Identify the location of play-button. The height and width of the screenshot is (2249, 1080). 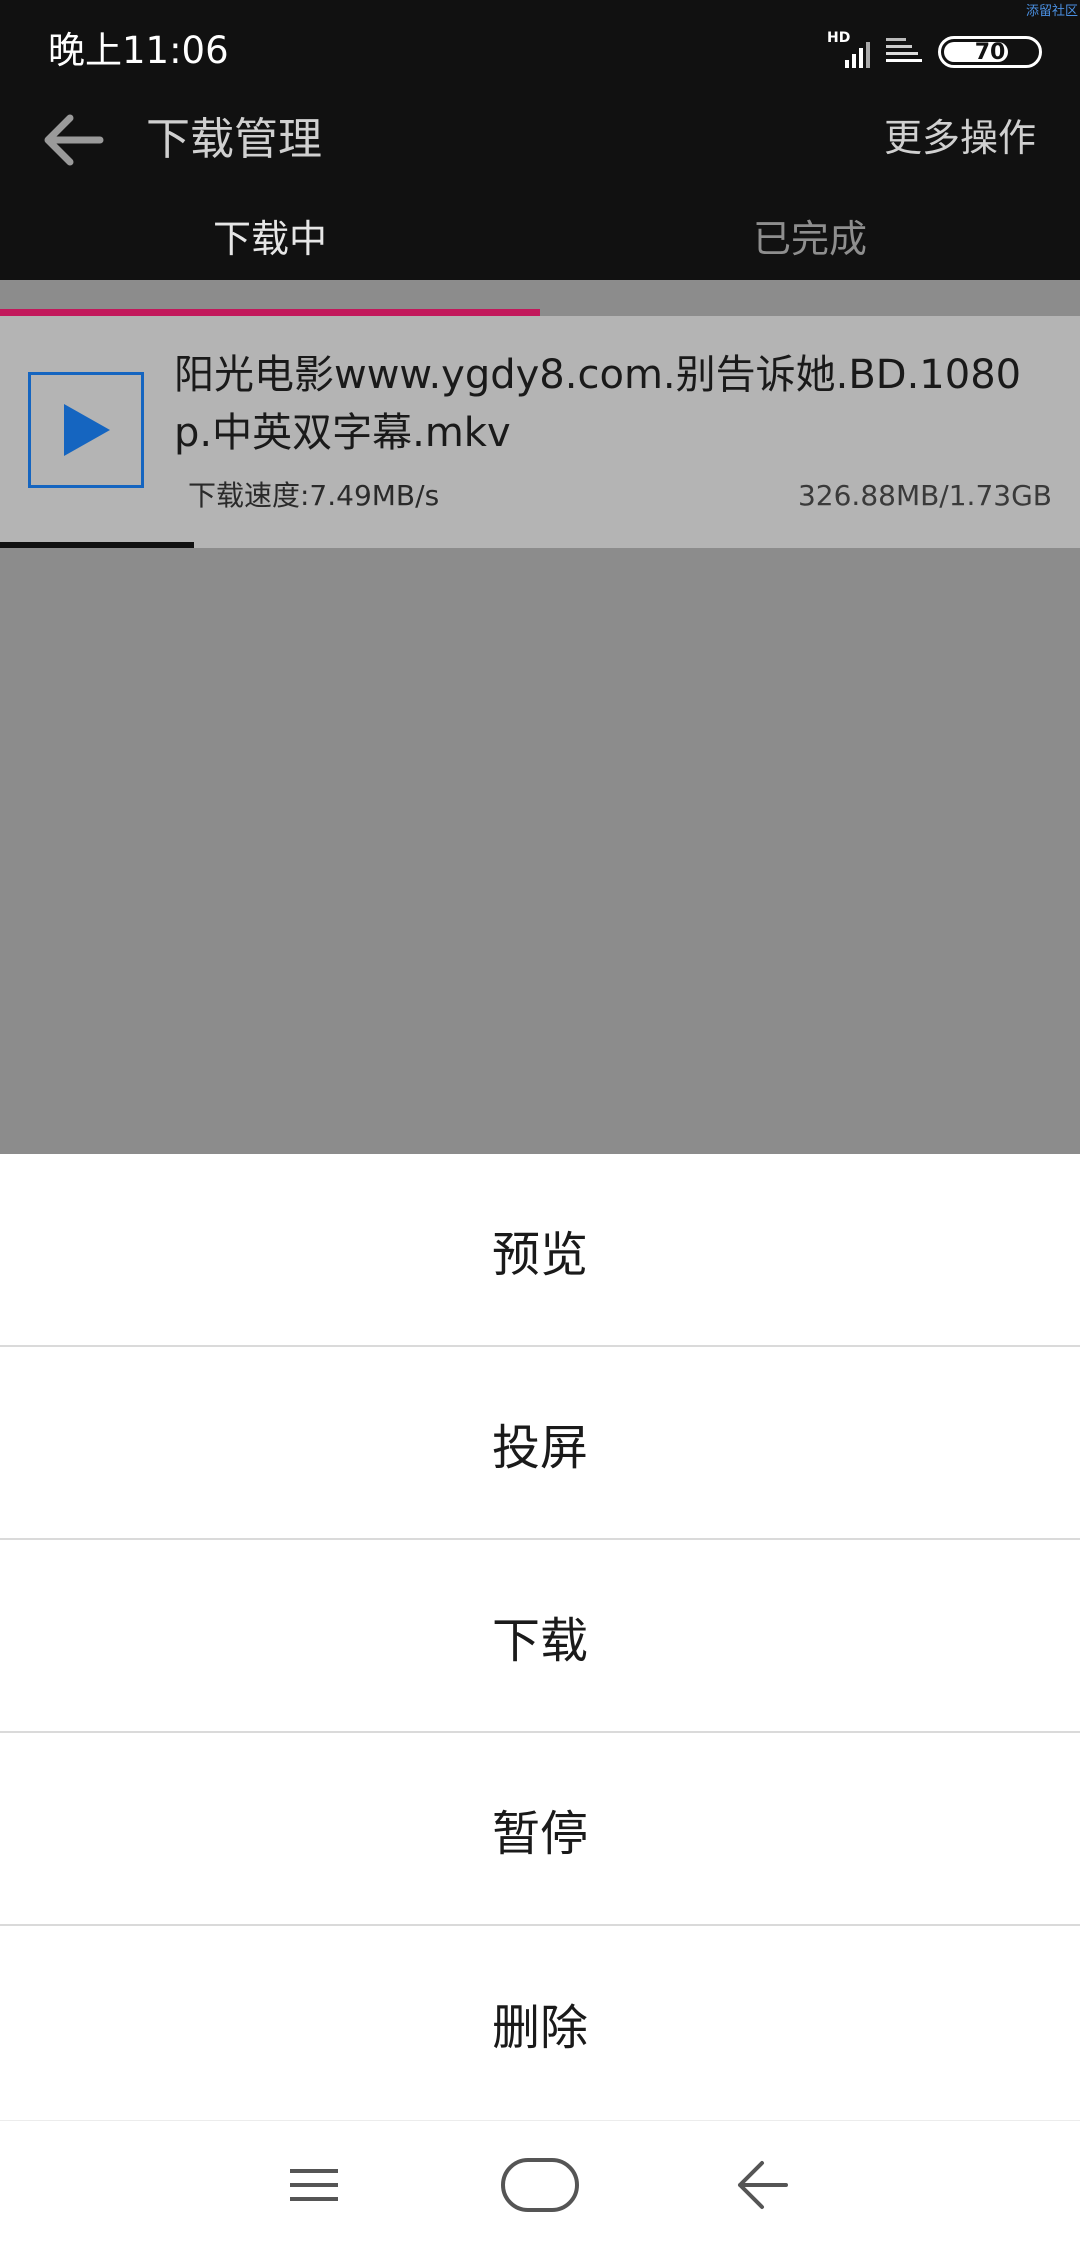
(86, 430).